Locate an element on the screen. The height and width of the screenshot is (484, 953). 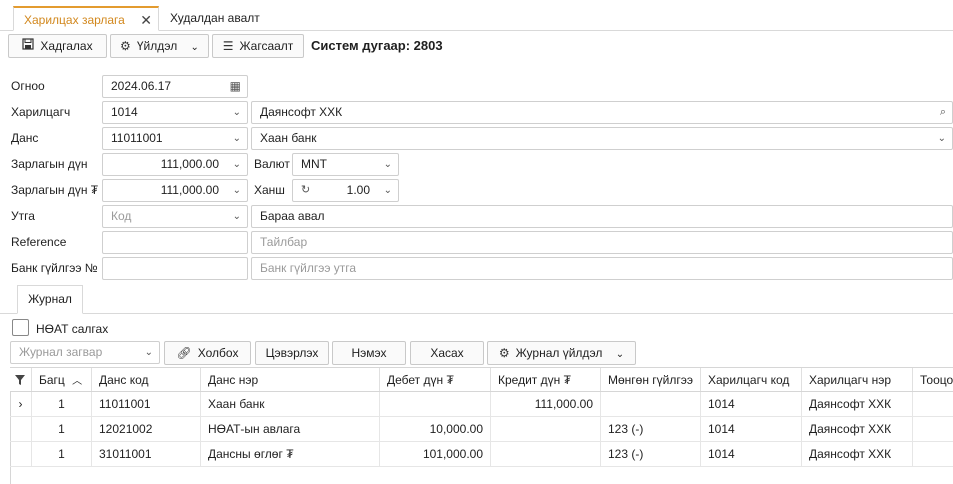
tab-purchase-label: Худалдан авалт is located at coordinates (215, 18).